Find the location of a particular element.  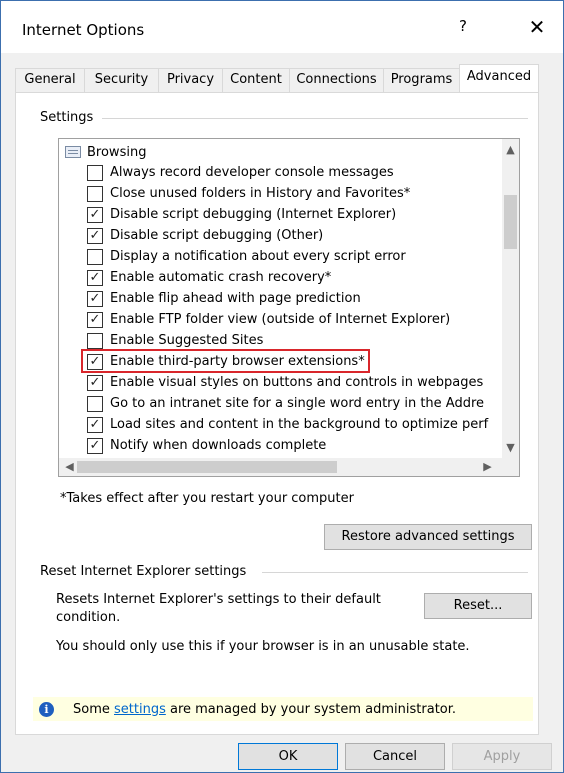

scroll-left-icon: ◀ is located at coordinates (69, 466).